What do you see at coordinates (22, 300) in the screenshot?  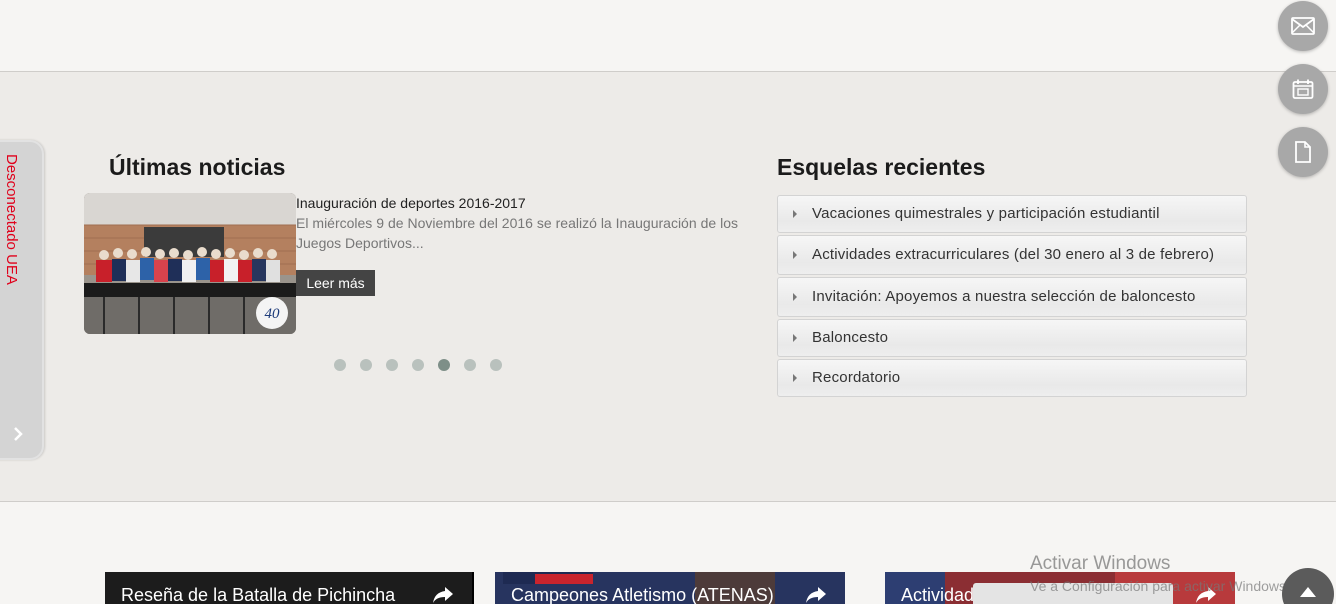 I see `login-side-tab: Desconectado UEA` at bounding box center [22, 300].